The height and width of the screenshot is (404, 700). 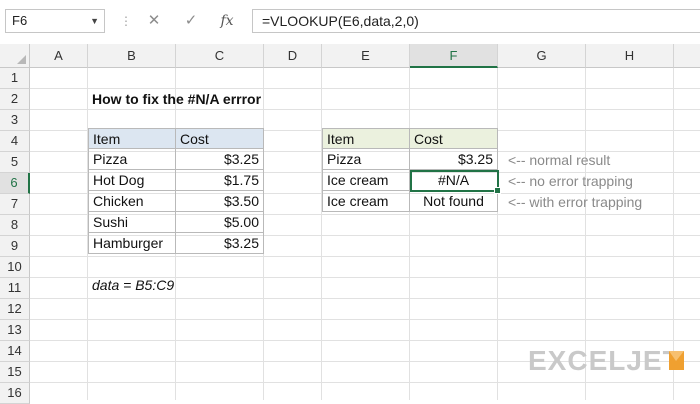 What do you see at coordinates (220, 222) in the screenshot?
I see `table-cell: $5.00` at bounding box center [220, 222].